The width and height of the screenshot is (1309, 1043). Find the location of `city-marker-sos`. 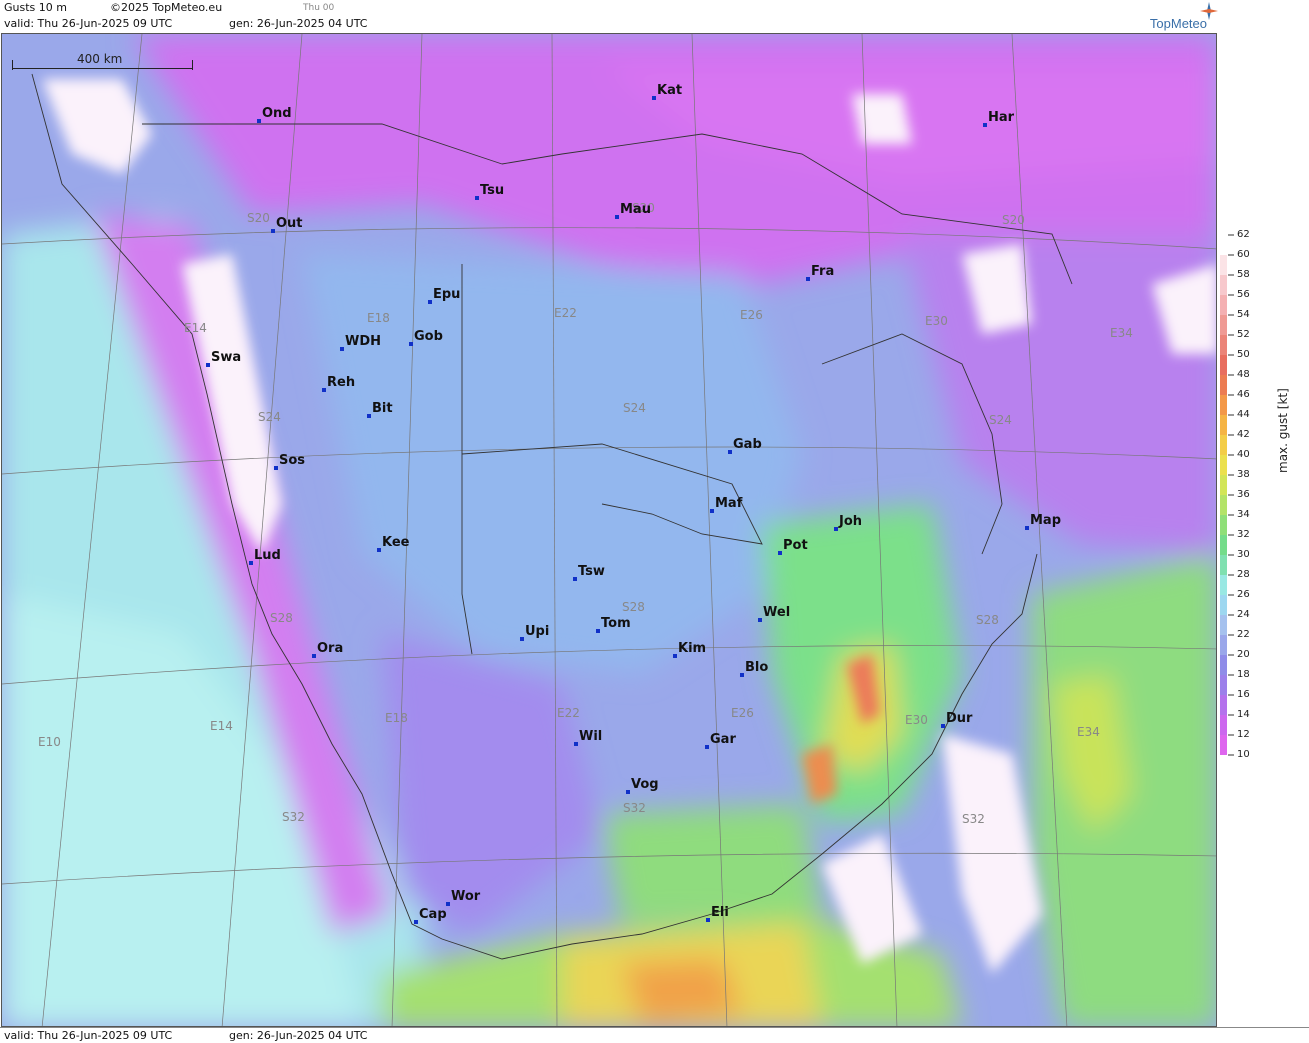

city-marker-sos is located at coordinates (276, 468).